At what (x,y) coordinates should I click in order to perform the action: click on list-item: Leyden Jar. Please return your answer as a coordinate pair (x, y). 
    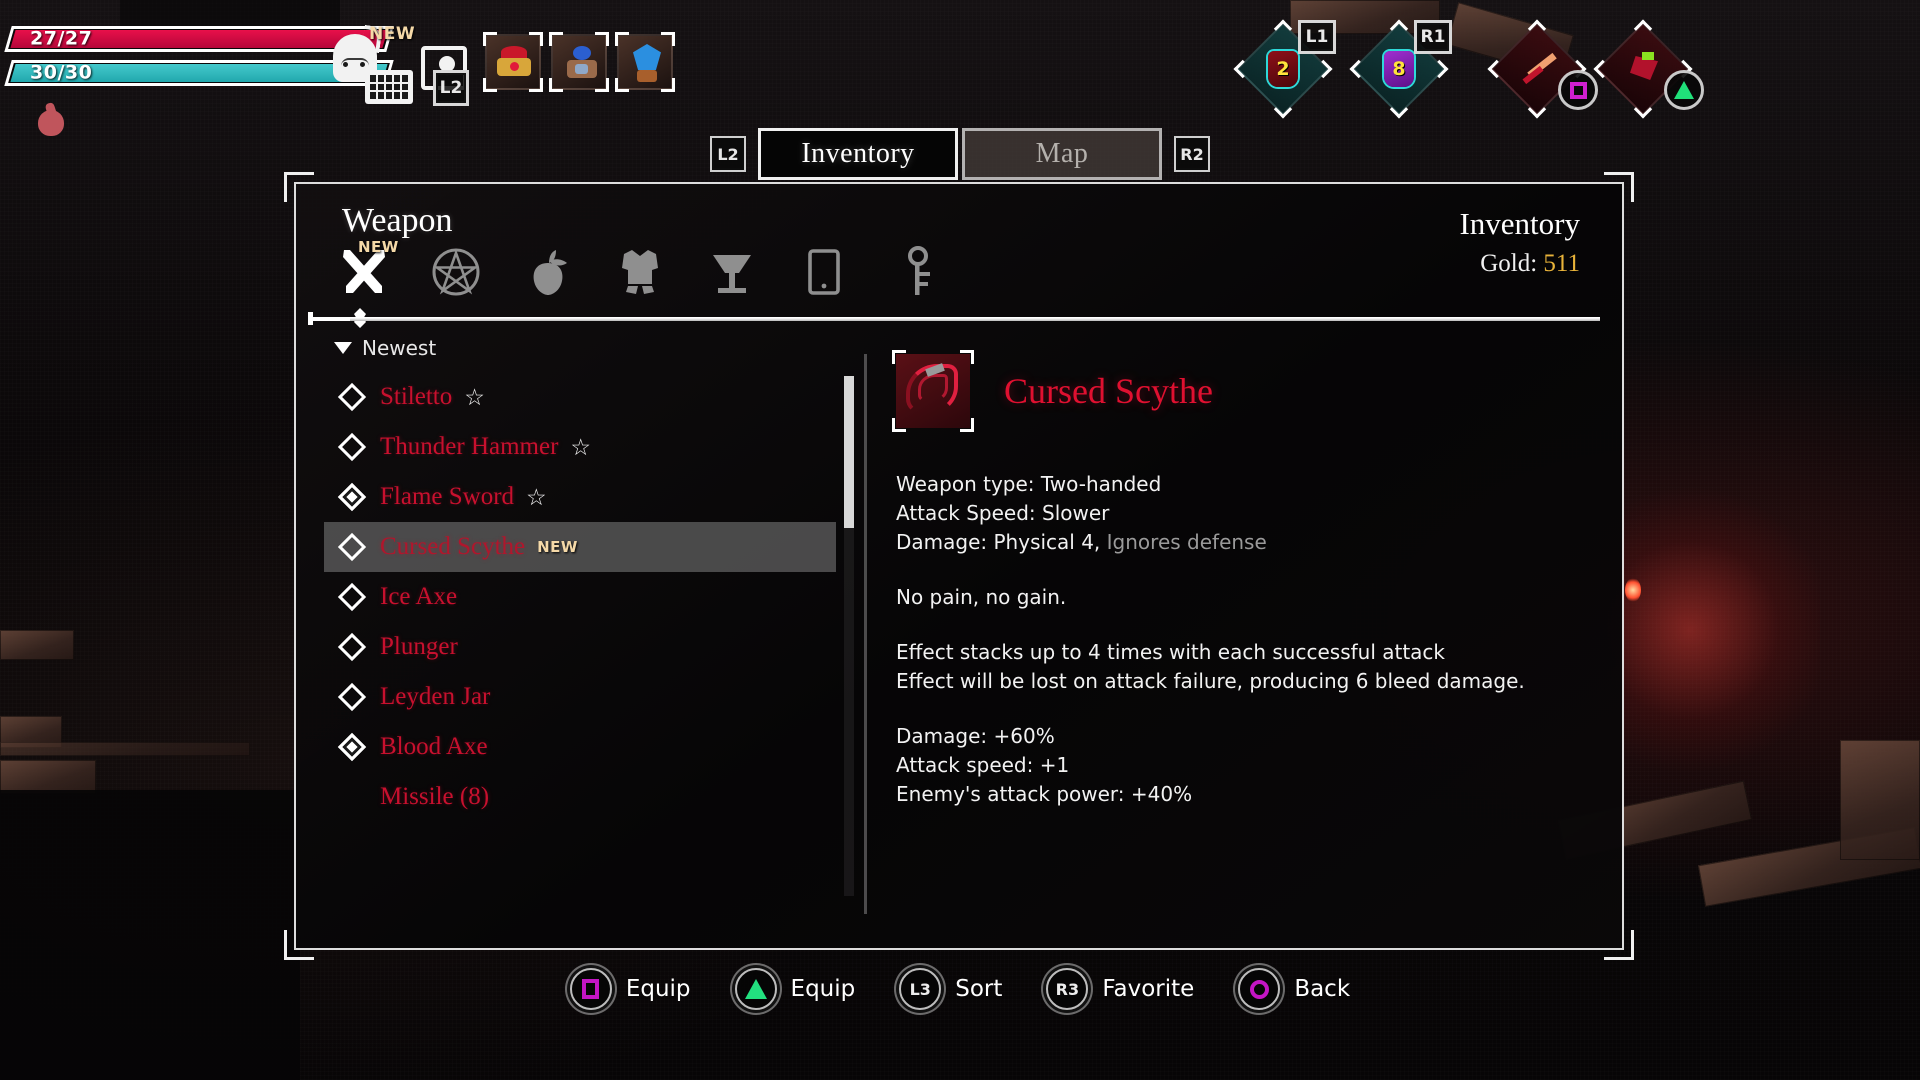
    Looking at the image, I should click on (580, 697).